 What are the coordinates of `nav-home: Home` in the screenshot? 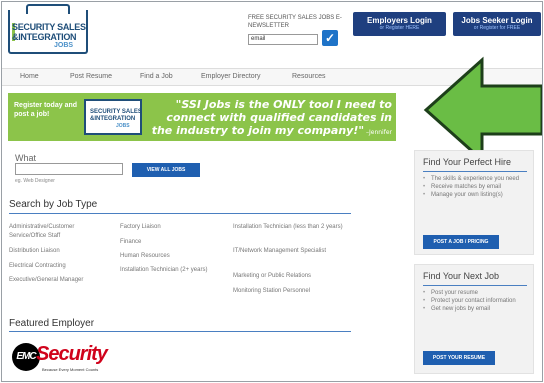 It's located at (29, 76).